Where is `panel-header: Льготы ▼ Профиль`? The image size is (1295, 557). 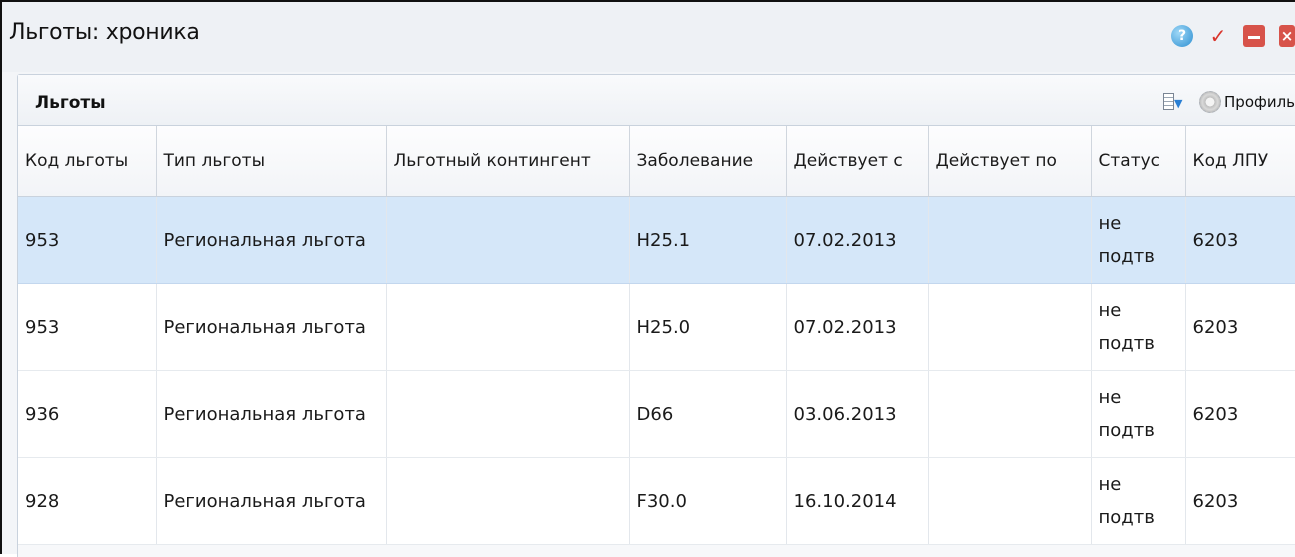 panel-header: Льготы ▼ Профиль is located at coordinates (656, 100).